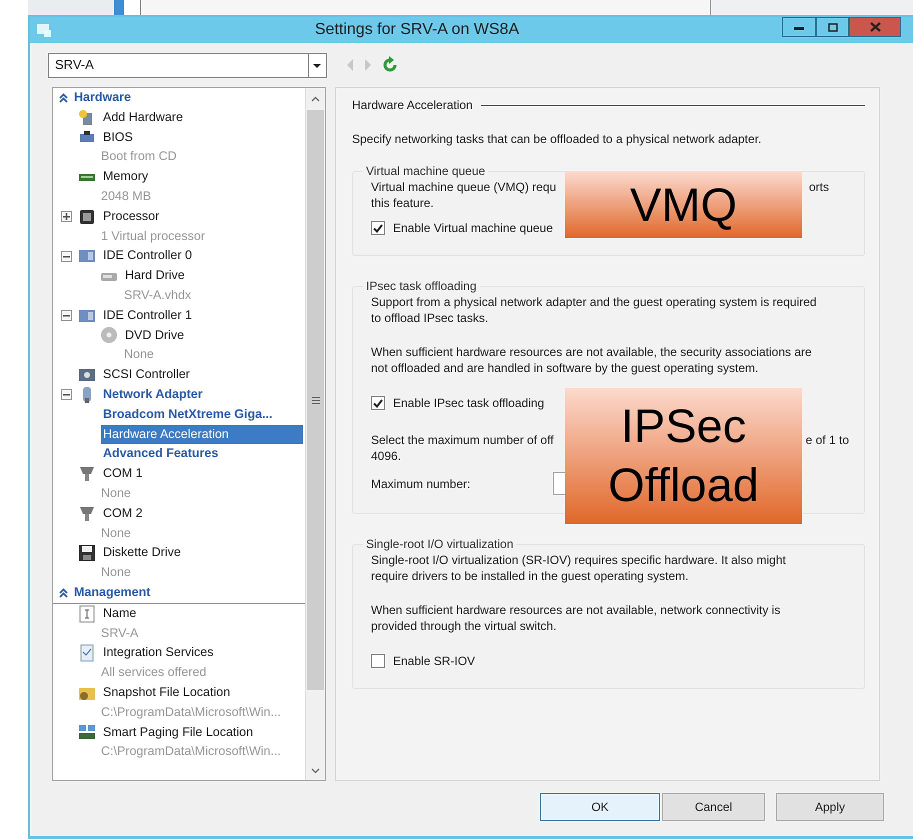 The image size is (913, 839). What do you see at coordinates (368, 65) in the screenshot?
I see `forward-icon` at bounding box center [368, 65].